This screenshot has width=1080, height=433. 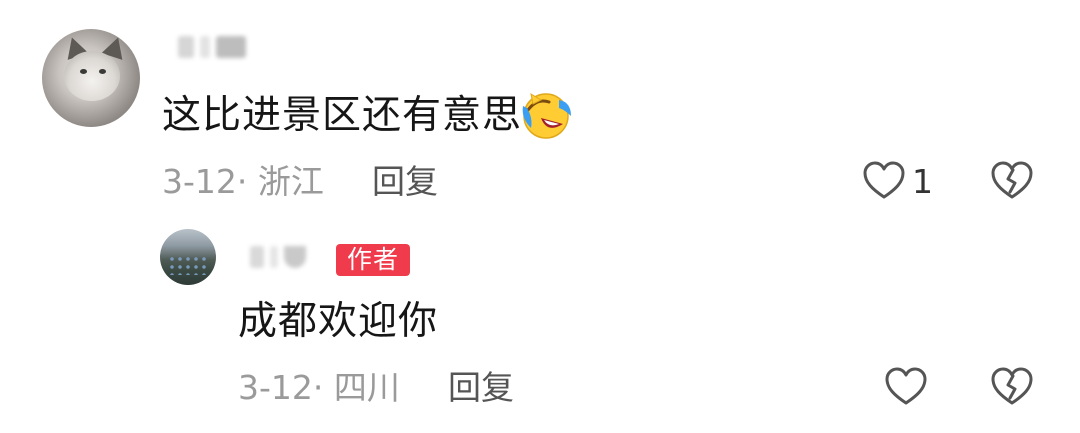 What do you see at coordinates (342, 115) in the screenshot?
I see `comment-text: 这比进景区还有意思` at bounding box center [342, 115].